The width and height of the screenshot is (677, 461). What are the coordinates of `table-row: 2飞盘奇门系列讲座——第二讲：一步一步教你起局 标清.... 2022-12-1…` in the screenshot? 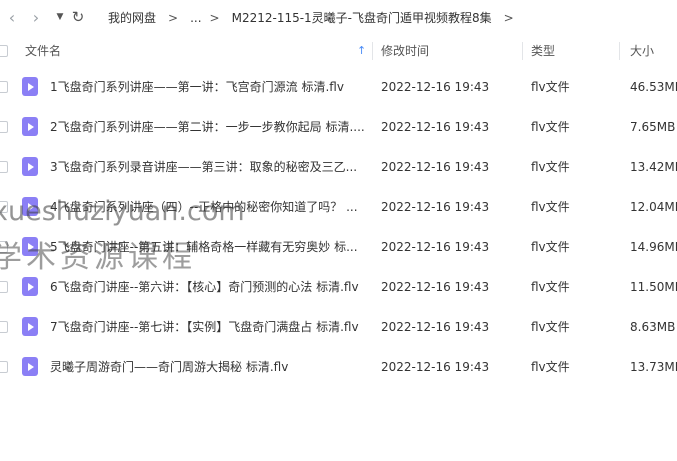 It's located at (338, 127).